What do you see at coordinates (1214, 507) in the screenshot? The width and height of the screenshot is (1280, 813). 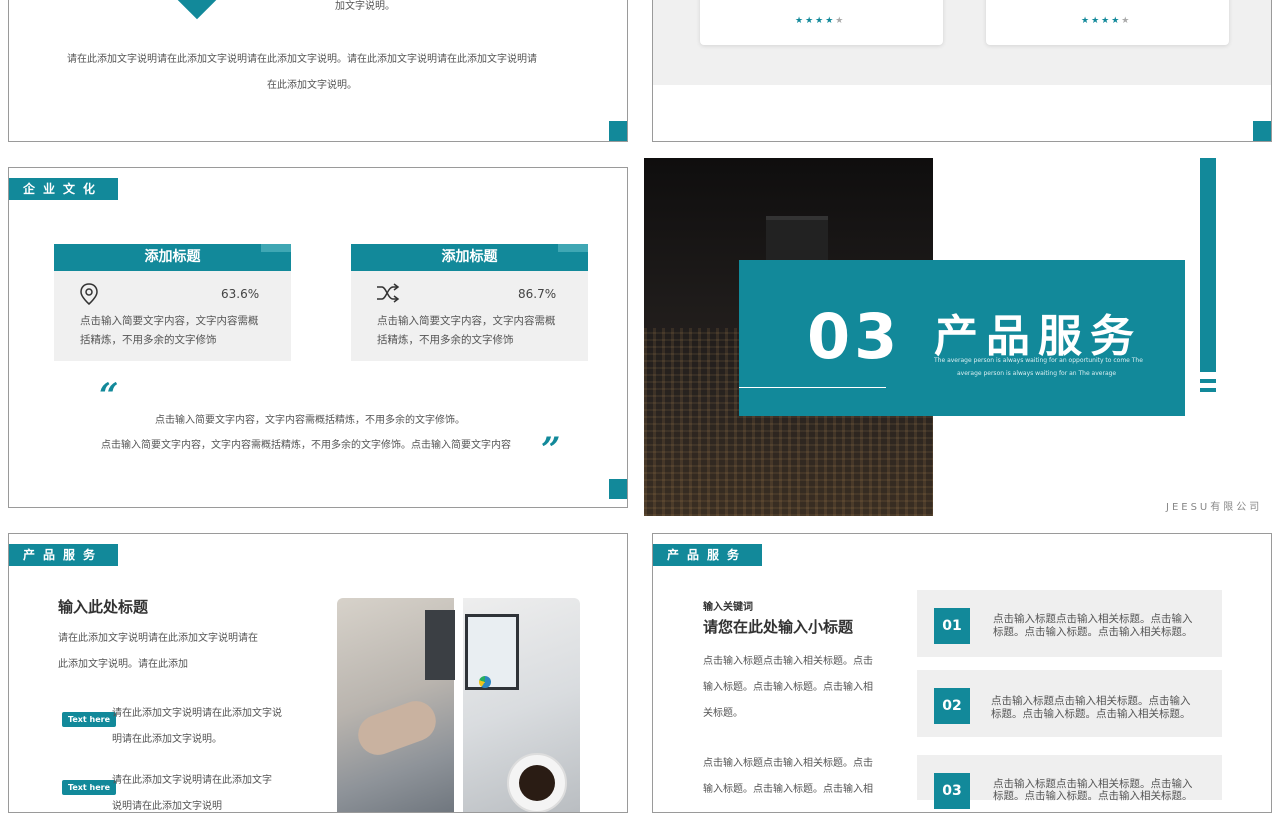 I see `company-name: JEESU有限公司` at bounding box center [1214, 507].